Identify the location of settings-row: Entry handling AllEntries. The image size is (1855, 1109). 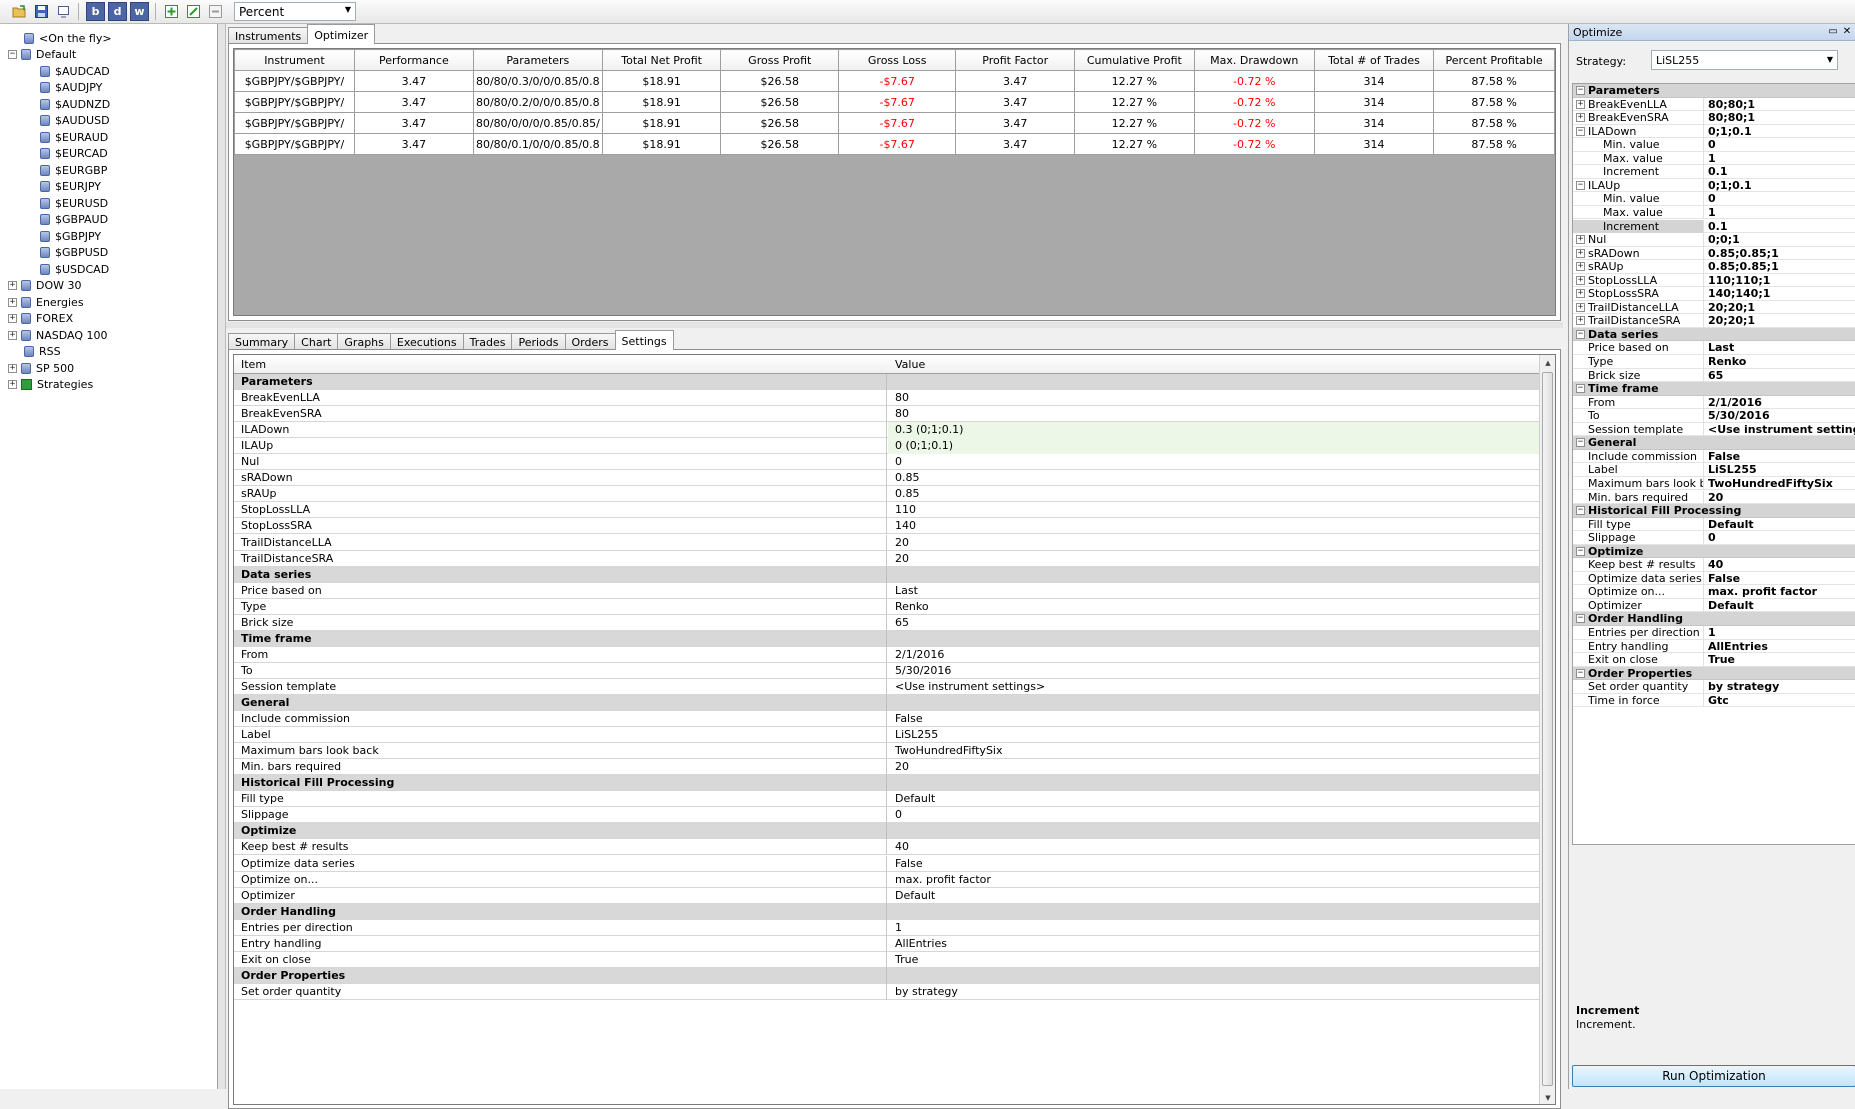
(887, 943).